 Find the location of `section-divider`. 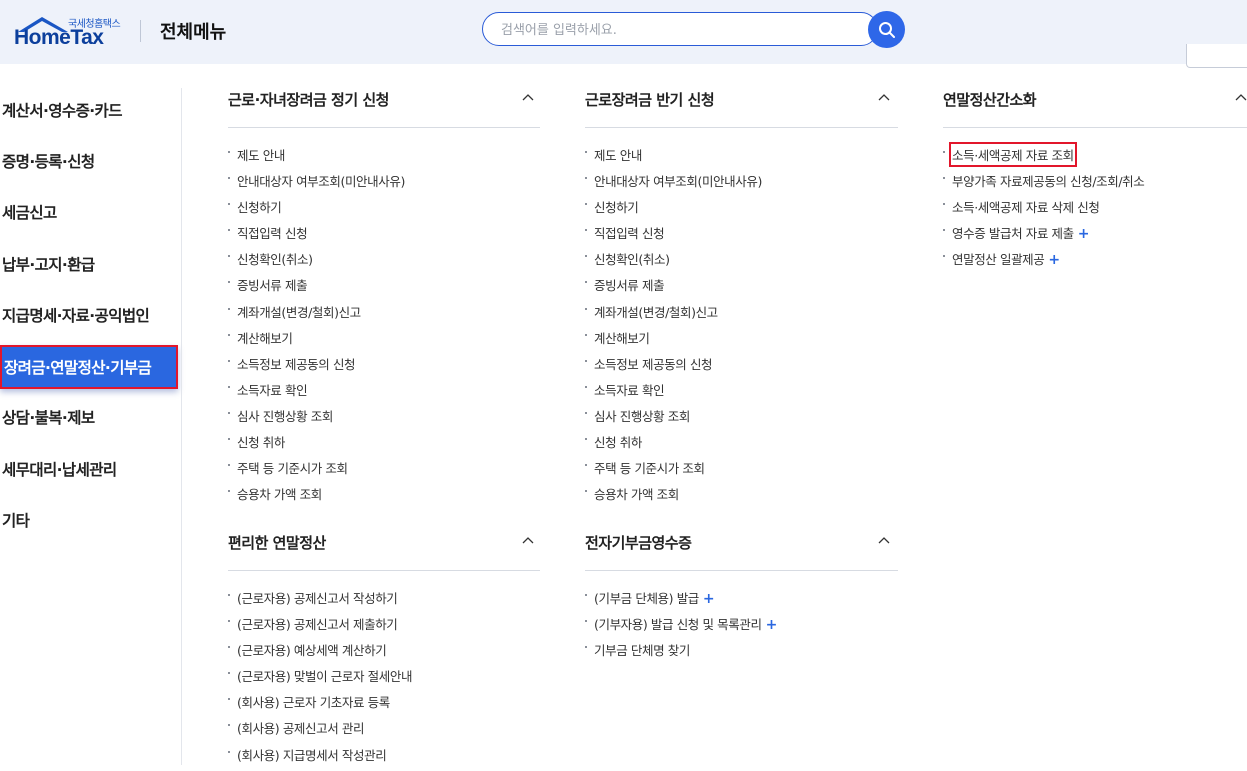

section-divider is located at coordinates (741, 127).